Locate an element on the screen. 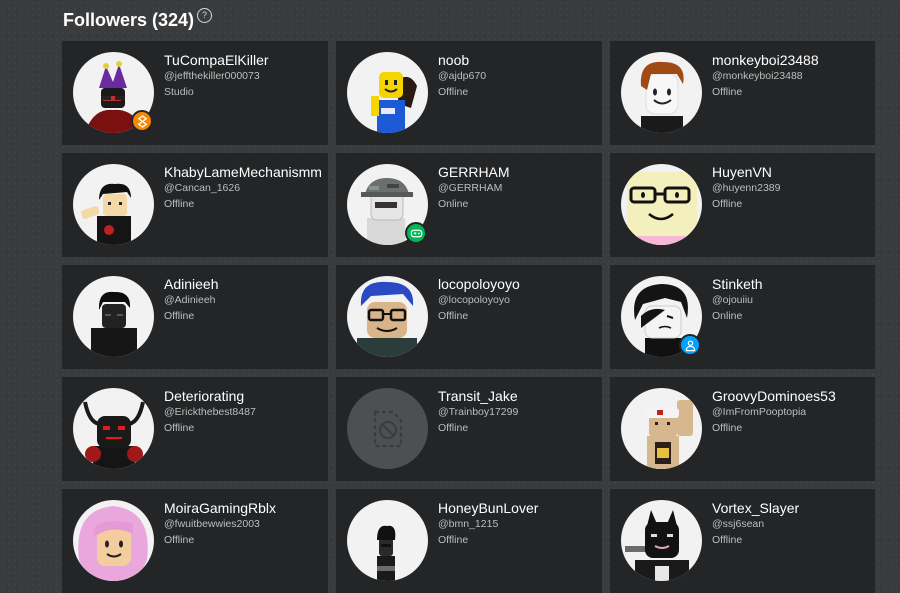 The image size is (900, 593). follower-display-name: KhabyLameMechanismm is located at coordinates (244, 172).